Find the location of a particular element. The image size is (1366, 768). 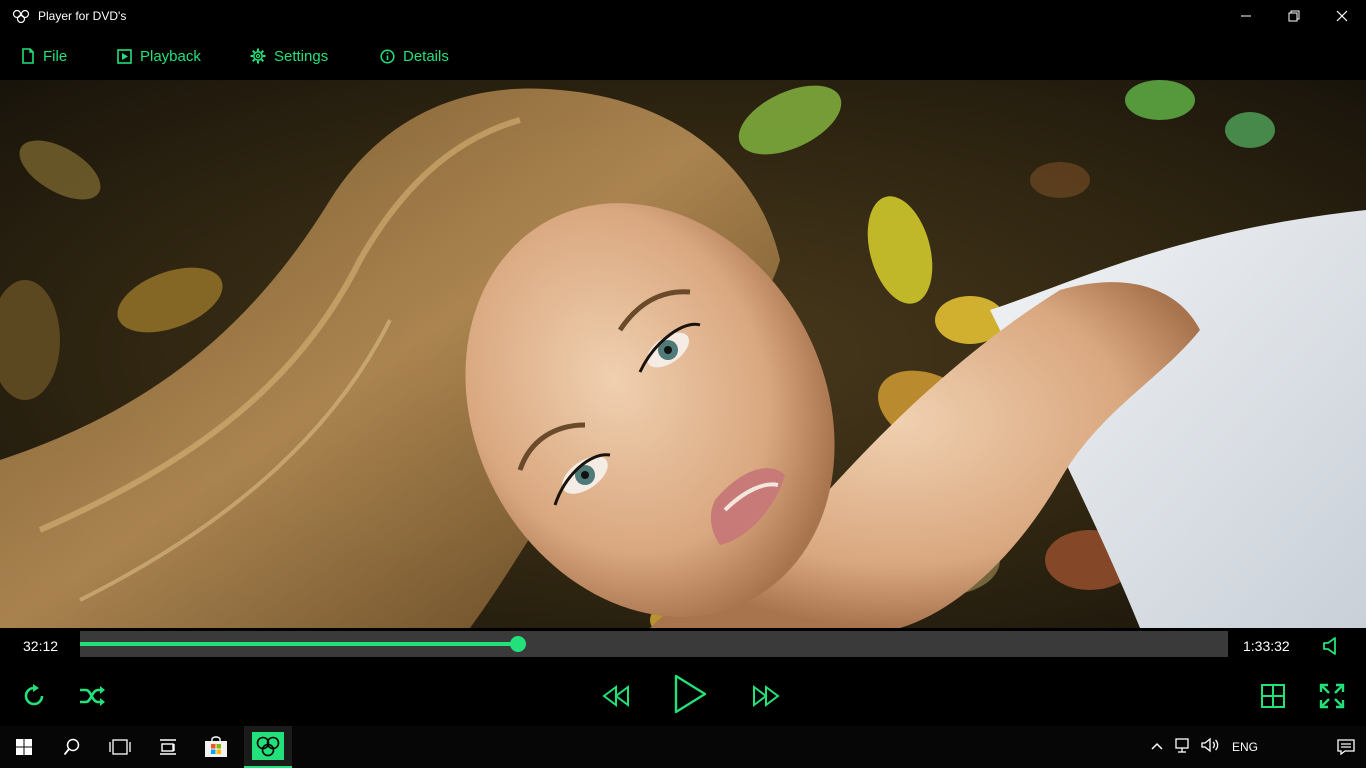

seek-progress is located at coordinates (299, 644).